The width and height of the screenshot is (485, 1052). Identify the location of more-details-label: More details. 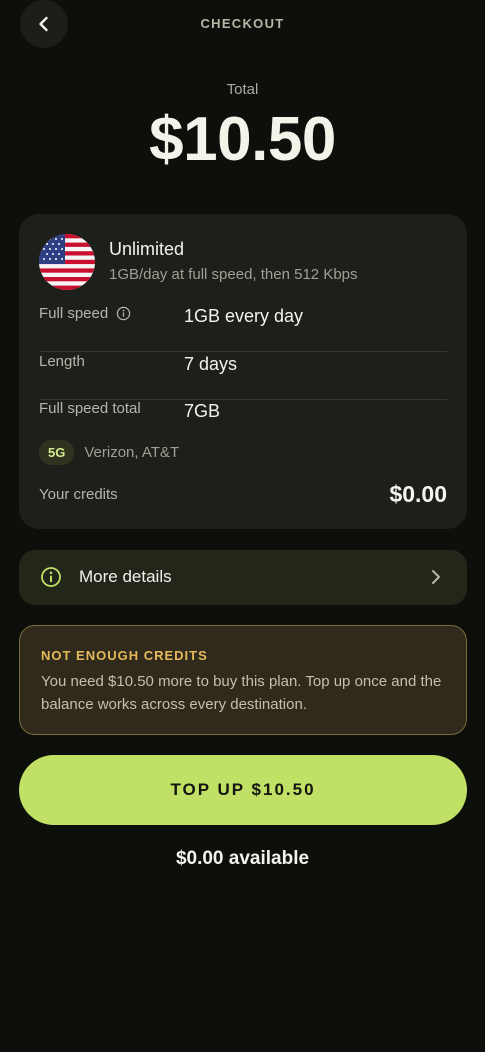
(125, 576).